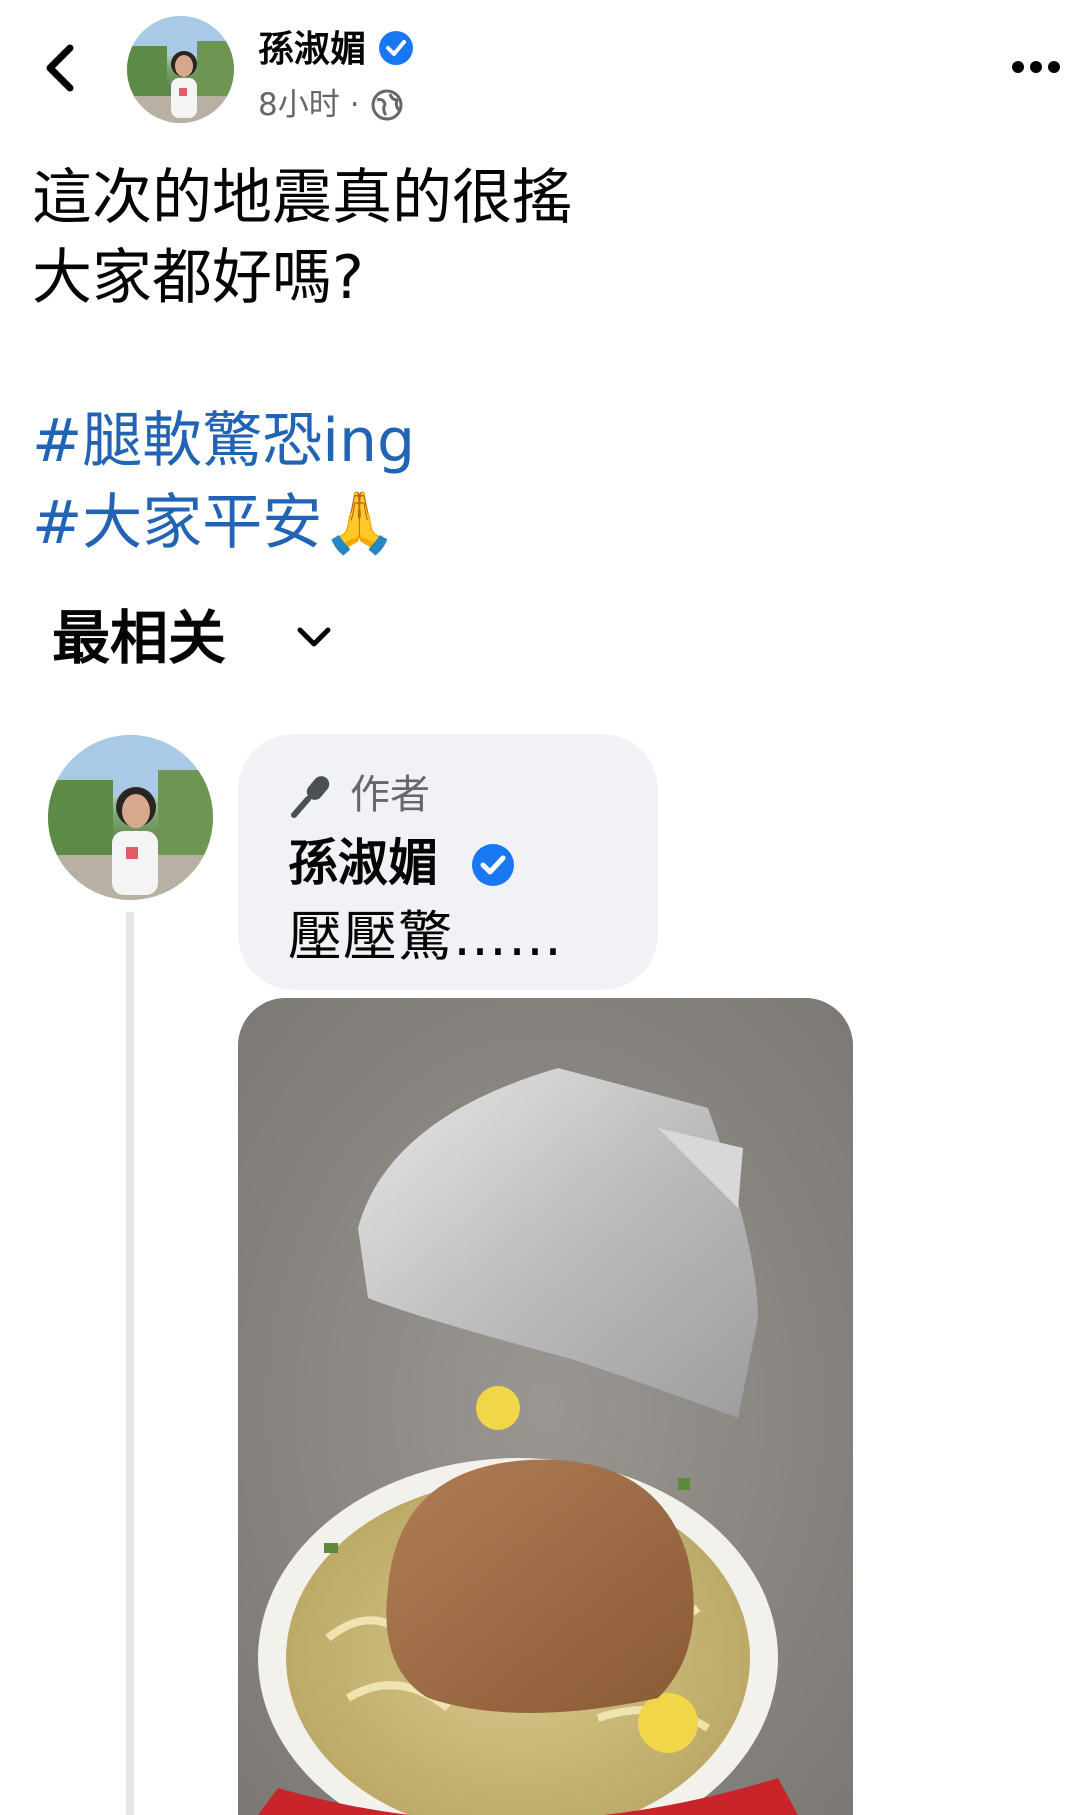 Image resolution: width=1080 pixels, height=1815 pixels. I want to click on chevron-down-icon, so click(314, 638).